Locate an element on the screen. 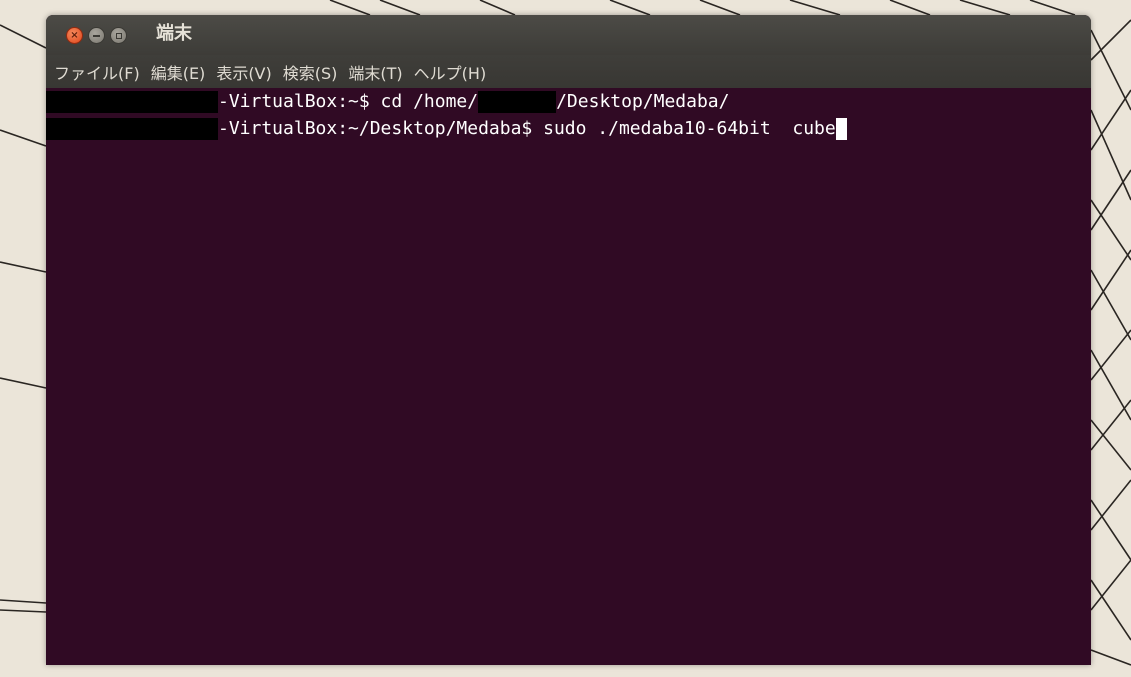  window-title: 端末 is located at coordinates (174, 33).